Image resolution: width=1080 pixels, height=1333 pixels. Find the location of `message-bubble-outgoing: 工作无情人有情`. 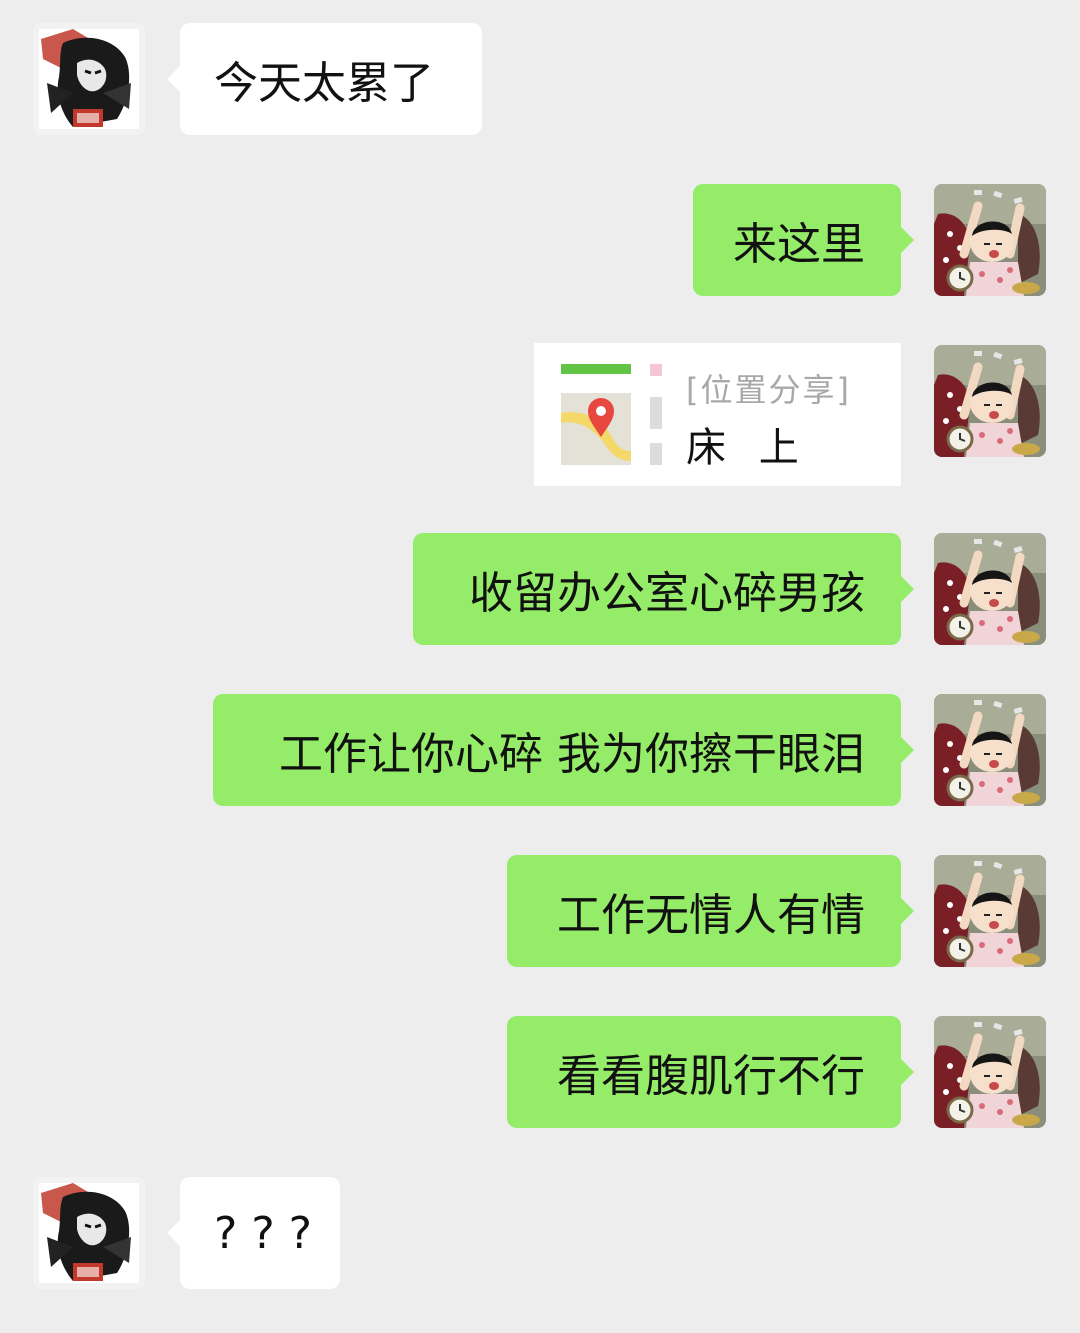

message-bubble-outgoing: 工作无情人有情 is located at coordinates (710, 911).